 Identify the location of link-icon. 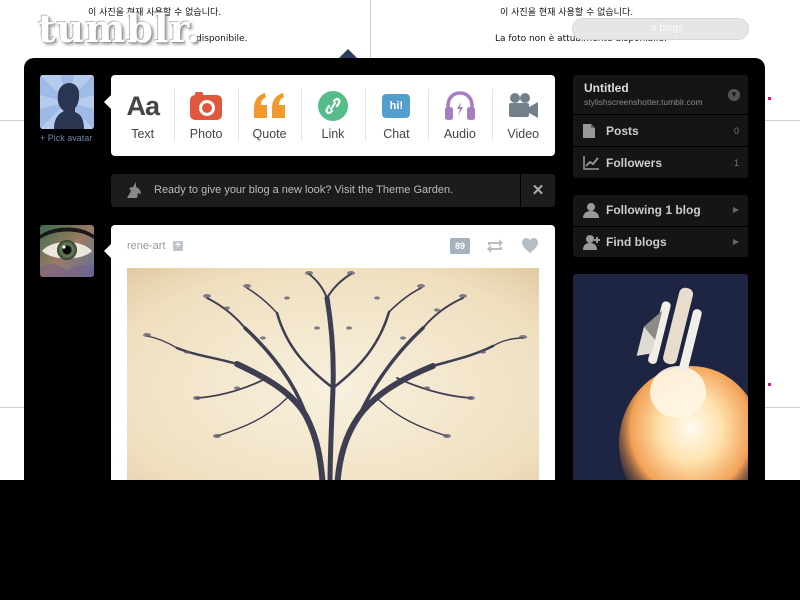
(332, 106).